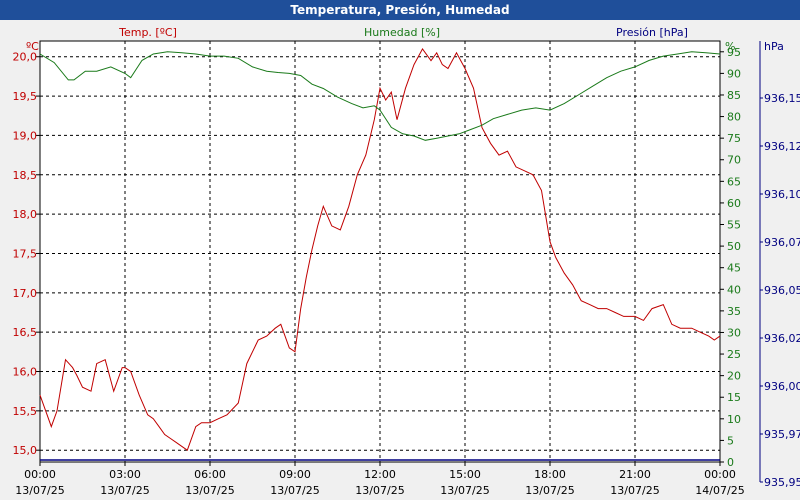  I want to click on pressure-tick-label: 936,10, so click(782, 194).